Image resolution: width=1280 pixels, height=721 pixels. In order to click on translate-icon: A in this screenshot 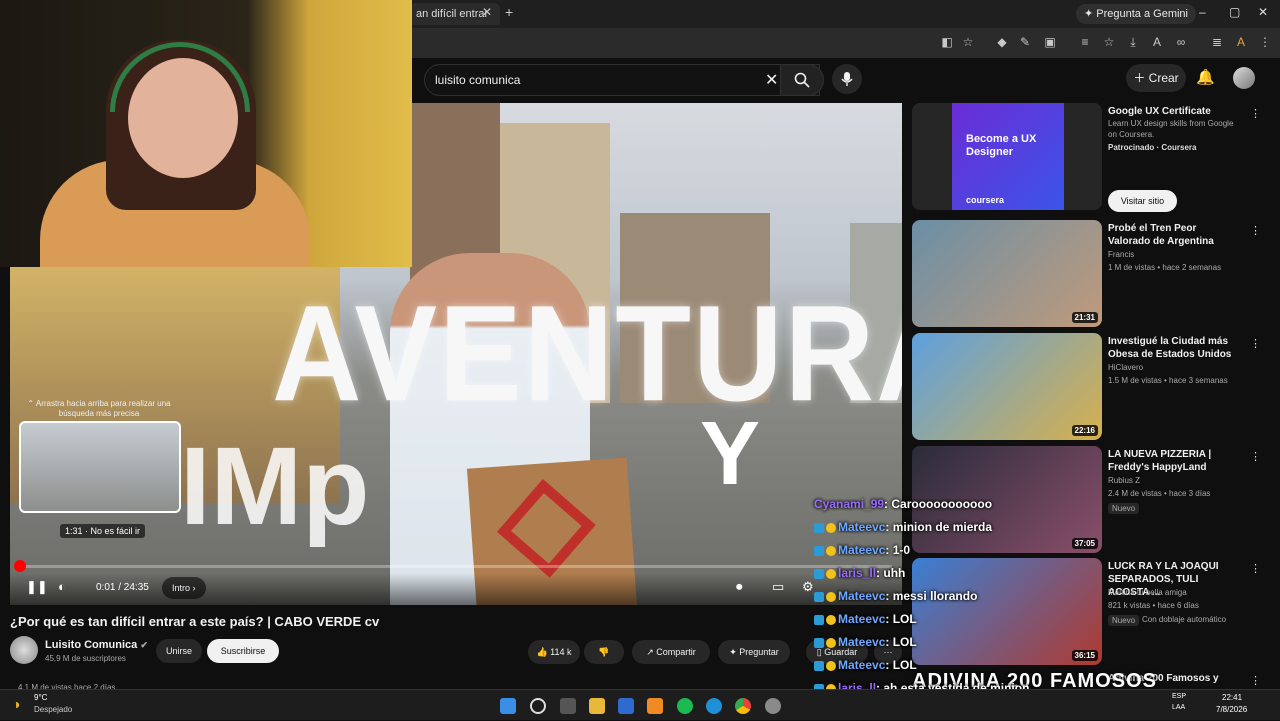, I will do `click(1157, 42)`.